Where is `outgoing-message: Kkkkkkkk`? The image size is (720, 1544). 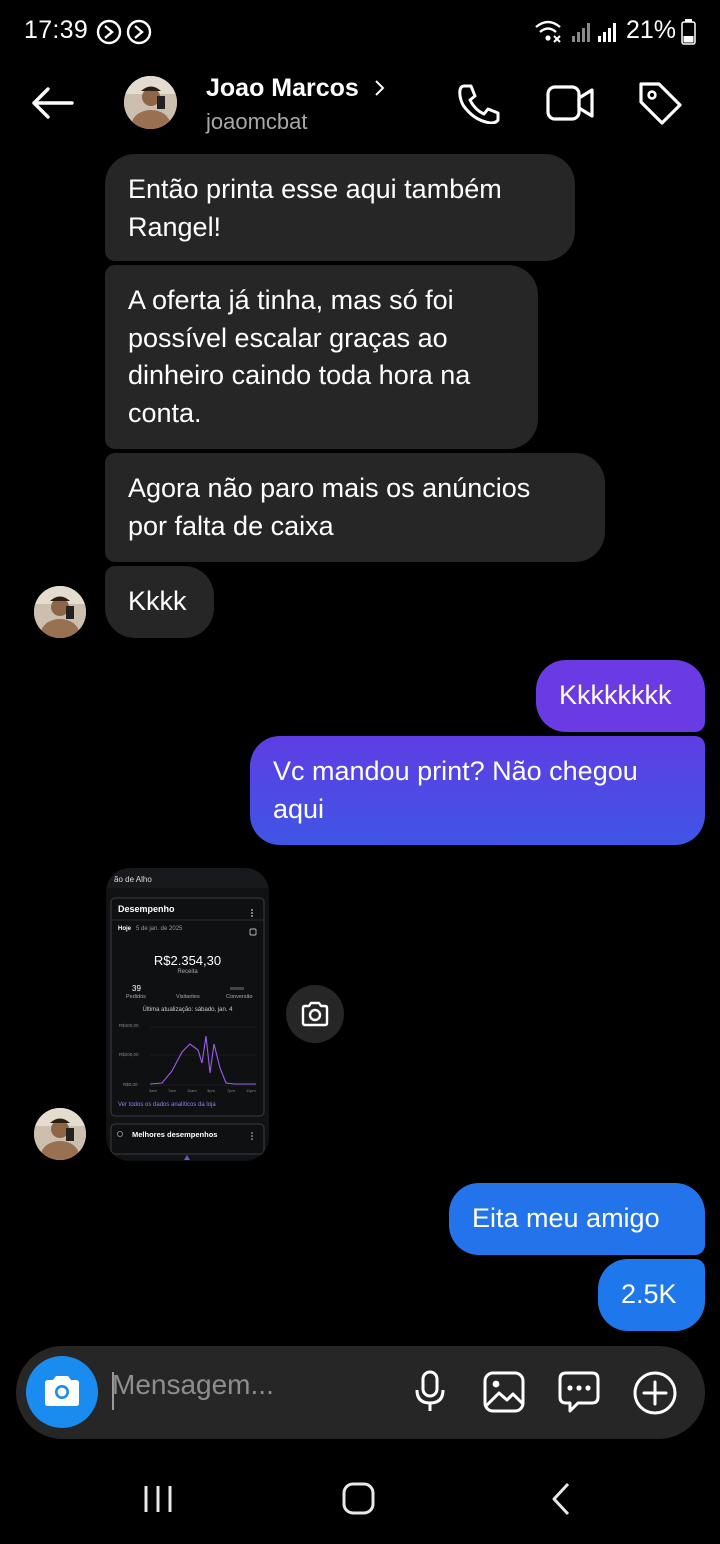 outgoing-message: Kkkkkkkk is located at coordinates (620, 696).